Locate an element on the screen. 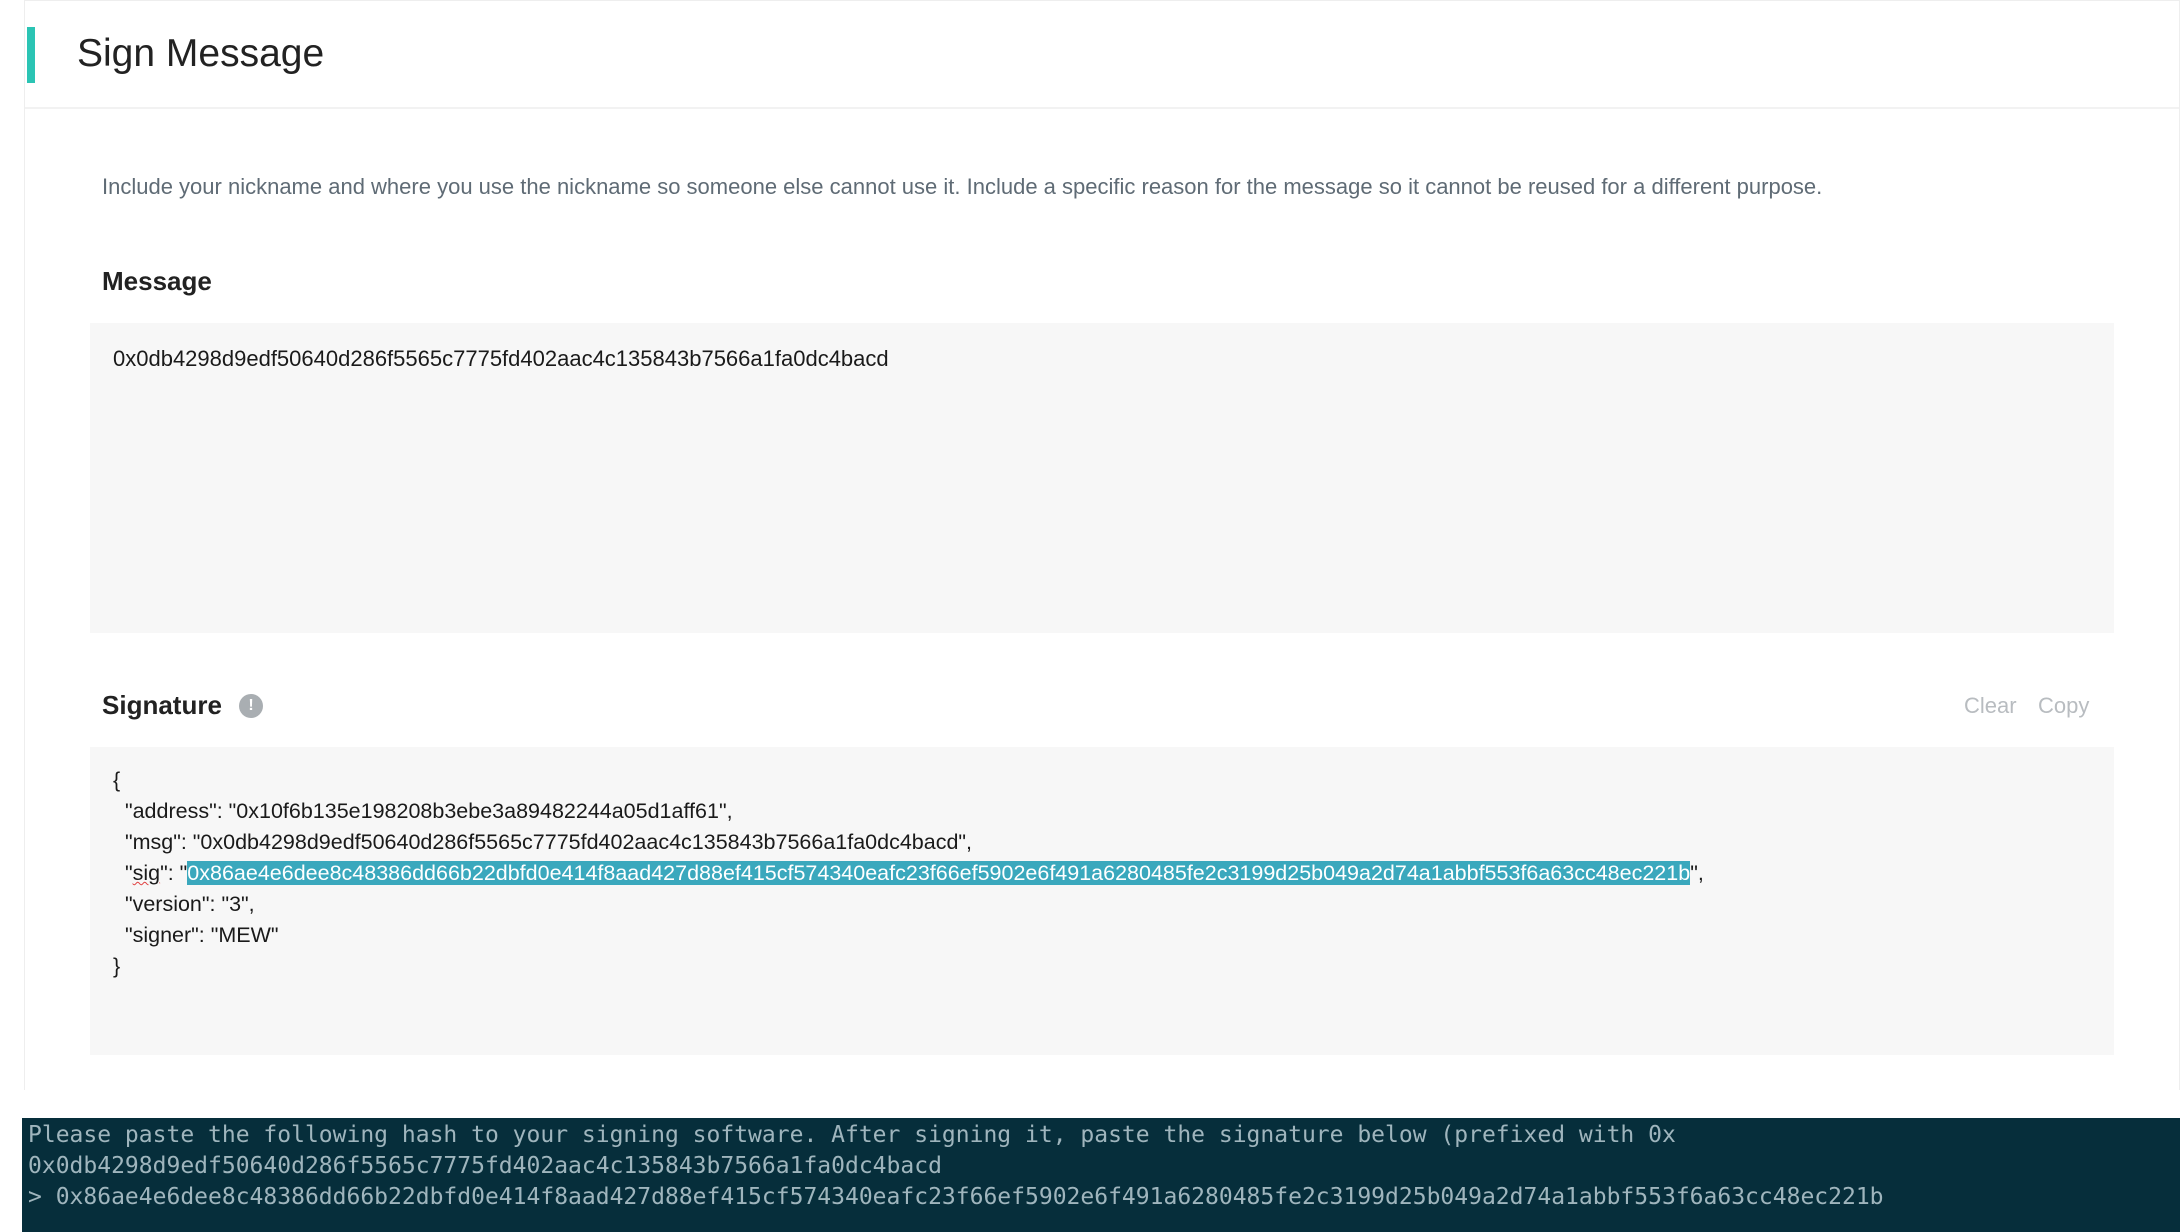 The width and height of the screenshot is (2184, 1232). message-label: Message is located at coordinates (157, 281).